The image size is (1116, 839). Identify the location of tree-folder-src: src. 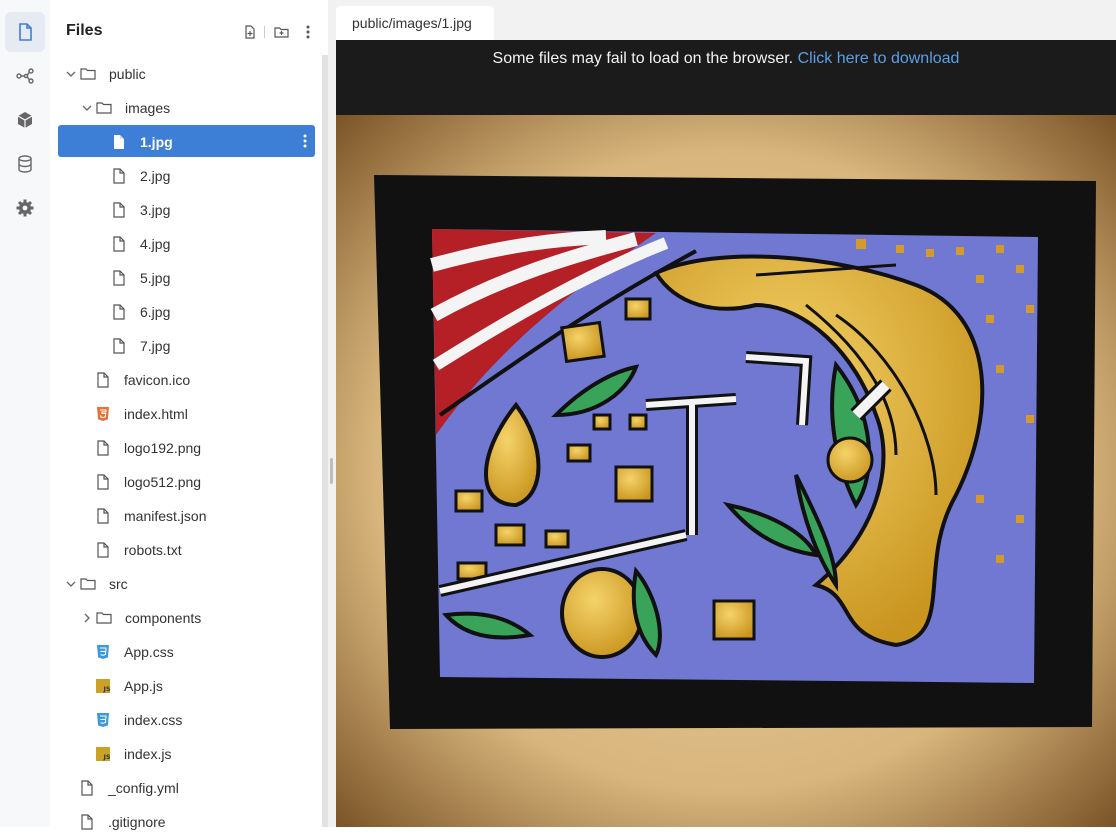
(186, 584).